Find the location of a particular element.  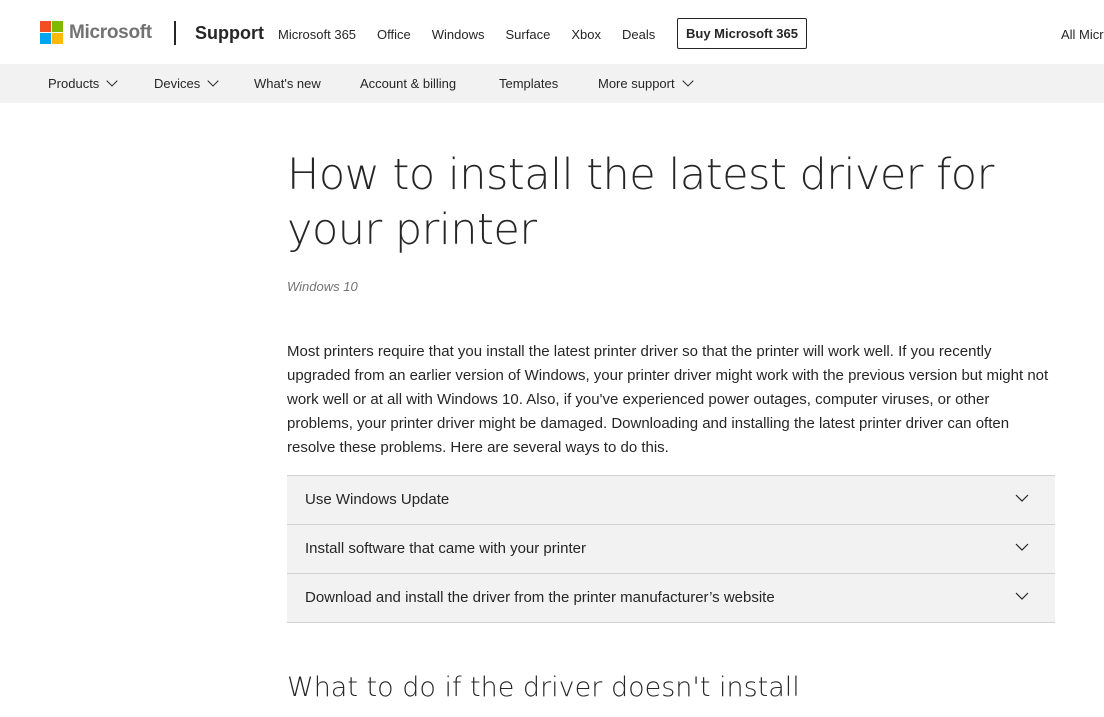

subnav-label: Templates is located at coordinates (529, 83).